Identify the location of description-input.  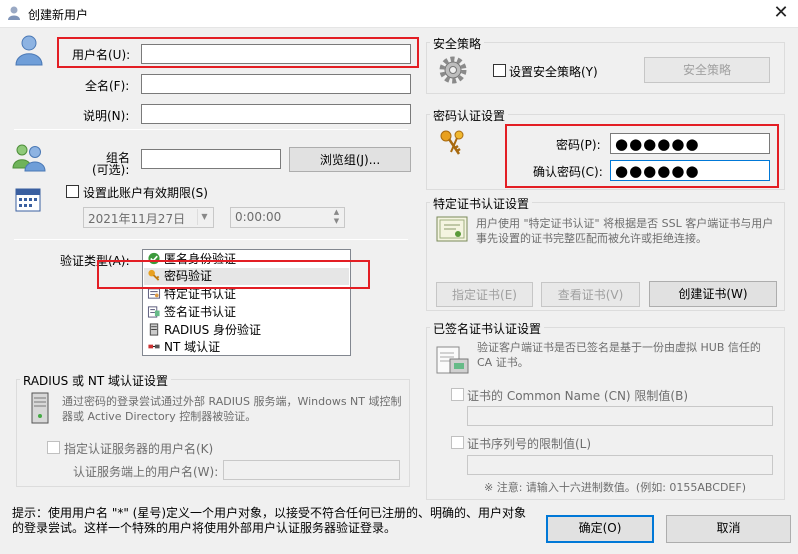
(276, 114).